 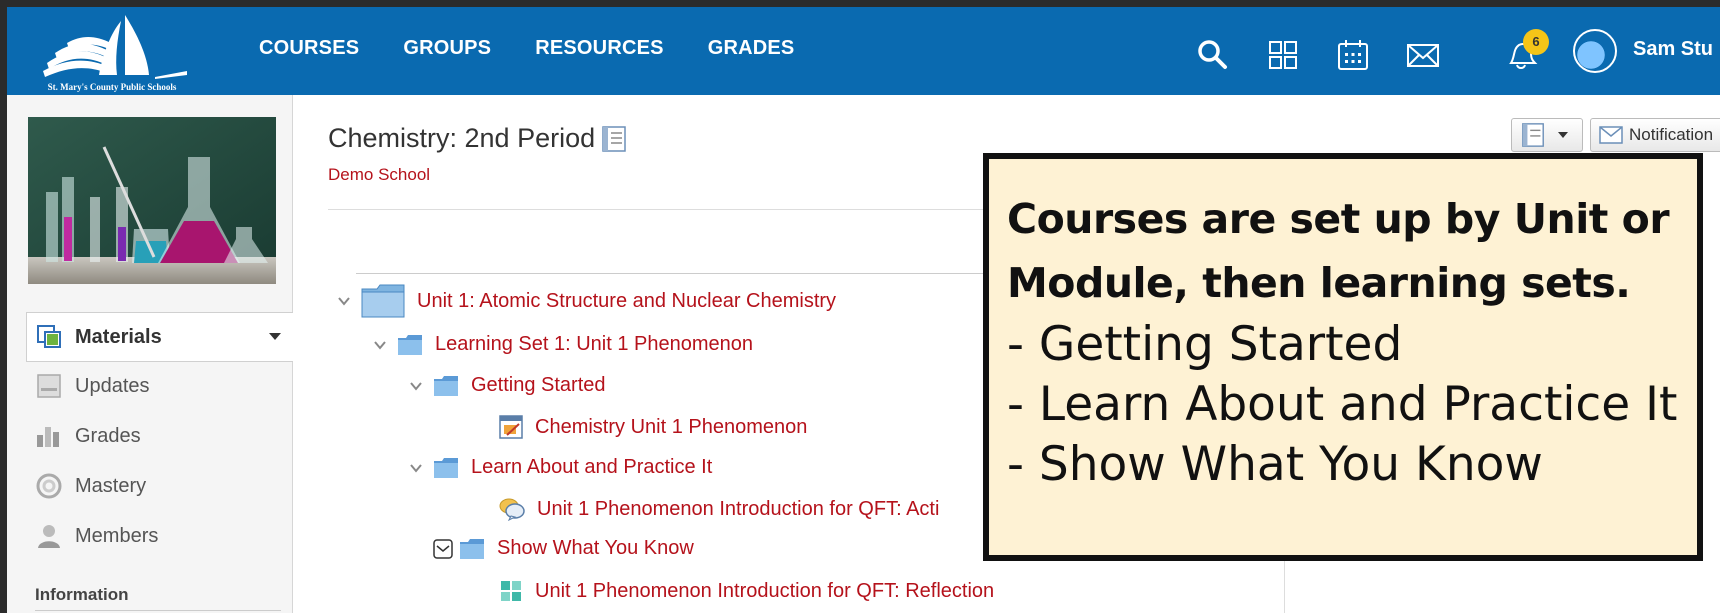 What do you see at coordinates (117, 535) in the screenshot?
I see `sidebar-item-label: Members` at bounding box center [117, 535].